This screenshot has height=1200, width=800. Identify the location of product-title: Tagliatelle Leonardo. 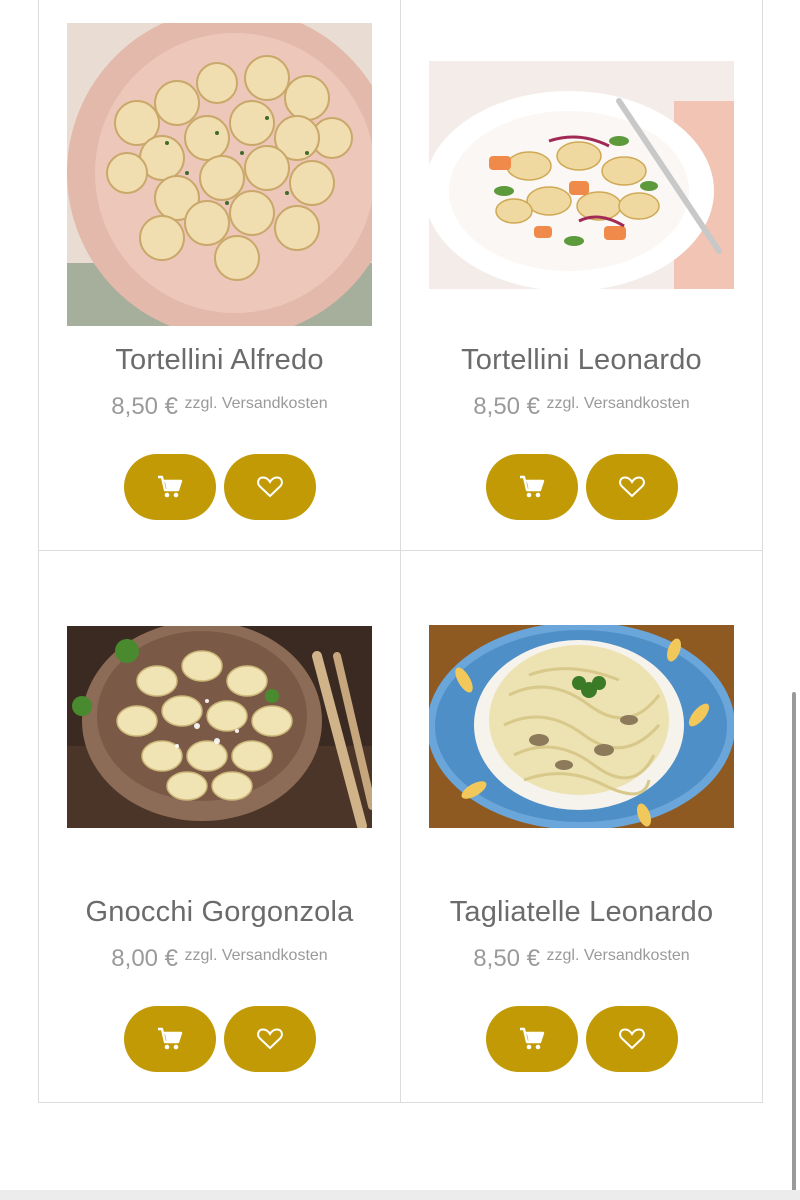
(581, 912).